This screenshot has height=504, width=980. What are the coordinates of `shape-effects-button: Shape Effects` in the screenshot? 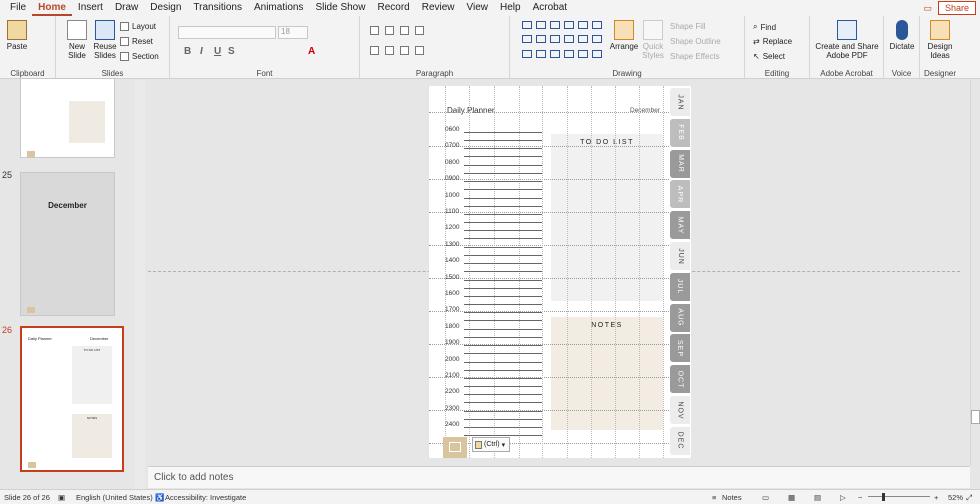 It's located at (695, 56).